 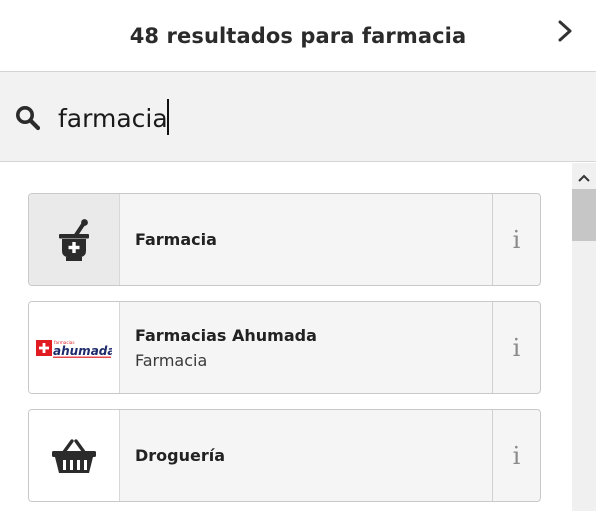 I want to click on result-thumbnail: farmacias ahumada, so click(x=74, y=347).